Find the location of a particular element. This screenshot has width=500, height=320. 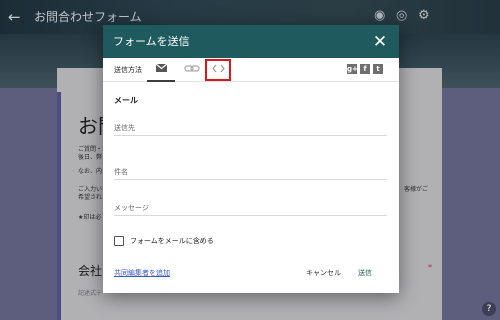

email-section-title: メール is located at coordinates (126, 100).